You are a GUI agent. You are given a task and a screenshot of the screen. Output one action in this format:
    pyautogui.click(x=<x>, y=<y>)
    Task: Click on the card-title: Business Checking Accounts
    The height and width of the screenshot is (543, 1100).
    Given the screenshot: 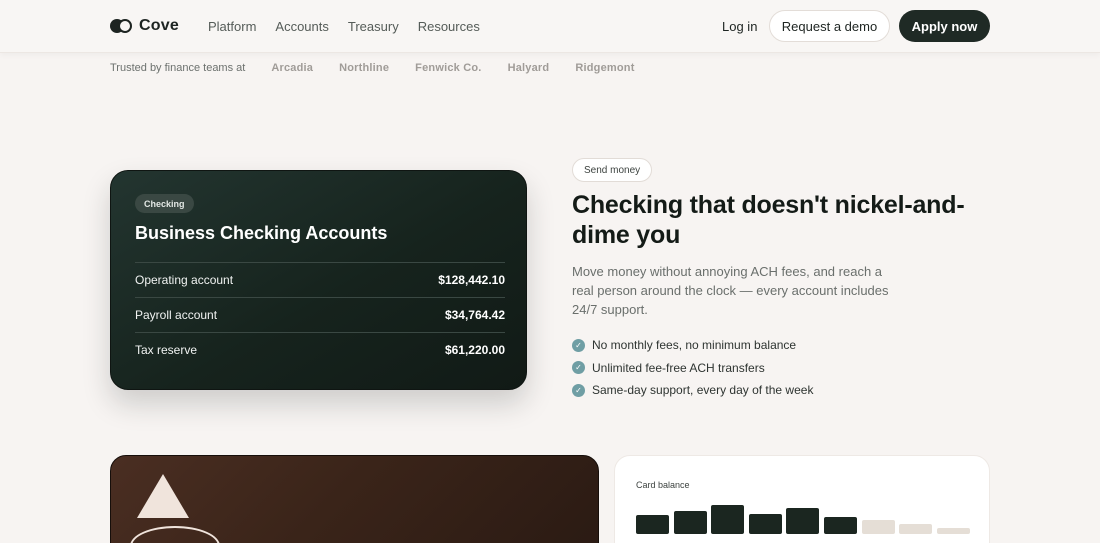 What is the action you would take?
    pyautogui.click(x=261, y=233)
    